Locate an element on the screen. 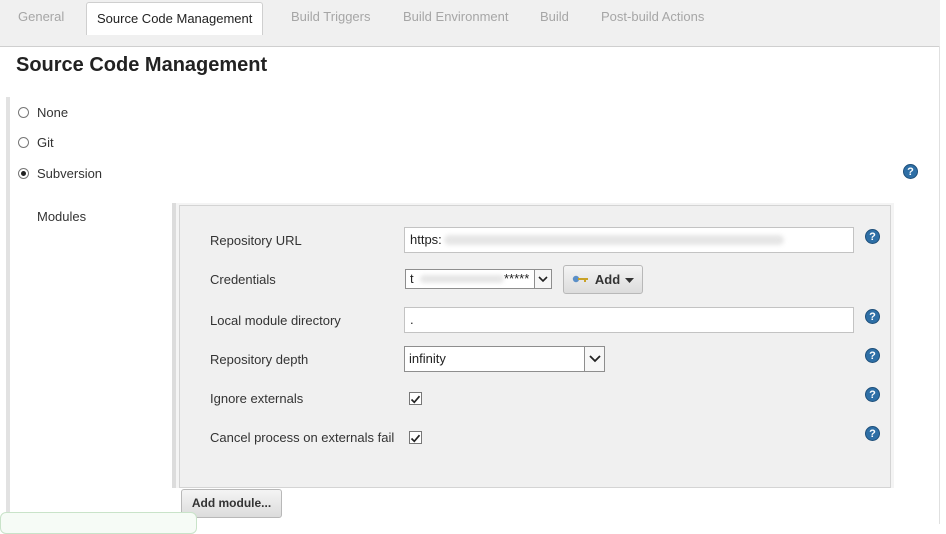 The image size is (946, 534). ignore-externals-label: Ignore externals is located at coordinates (257, 398).